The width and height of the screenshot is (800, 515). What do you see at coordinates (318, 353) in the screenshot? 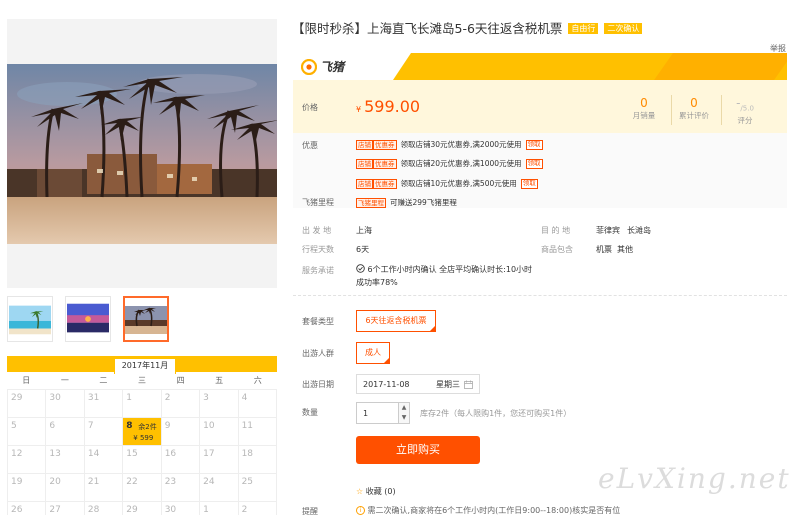
I see `crowd-label: 出游人群` at bounding box center [318, 353].